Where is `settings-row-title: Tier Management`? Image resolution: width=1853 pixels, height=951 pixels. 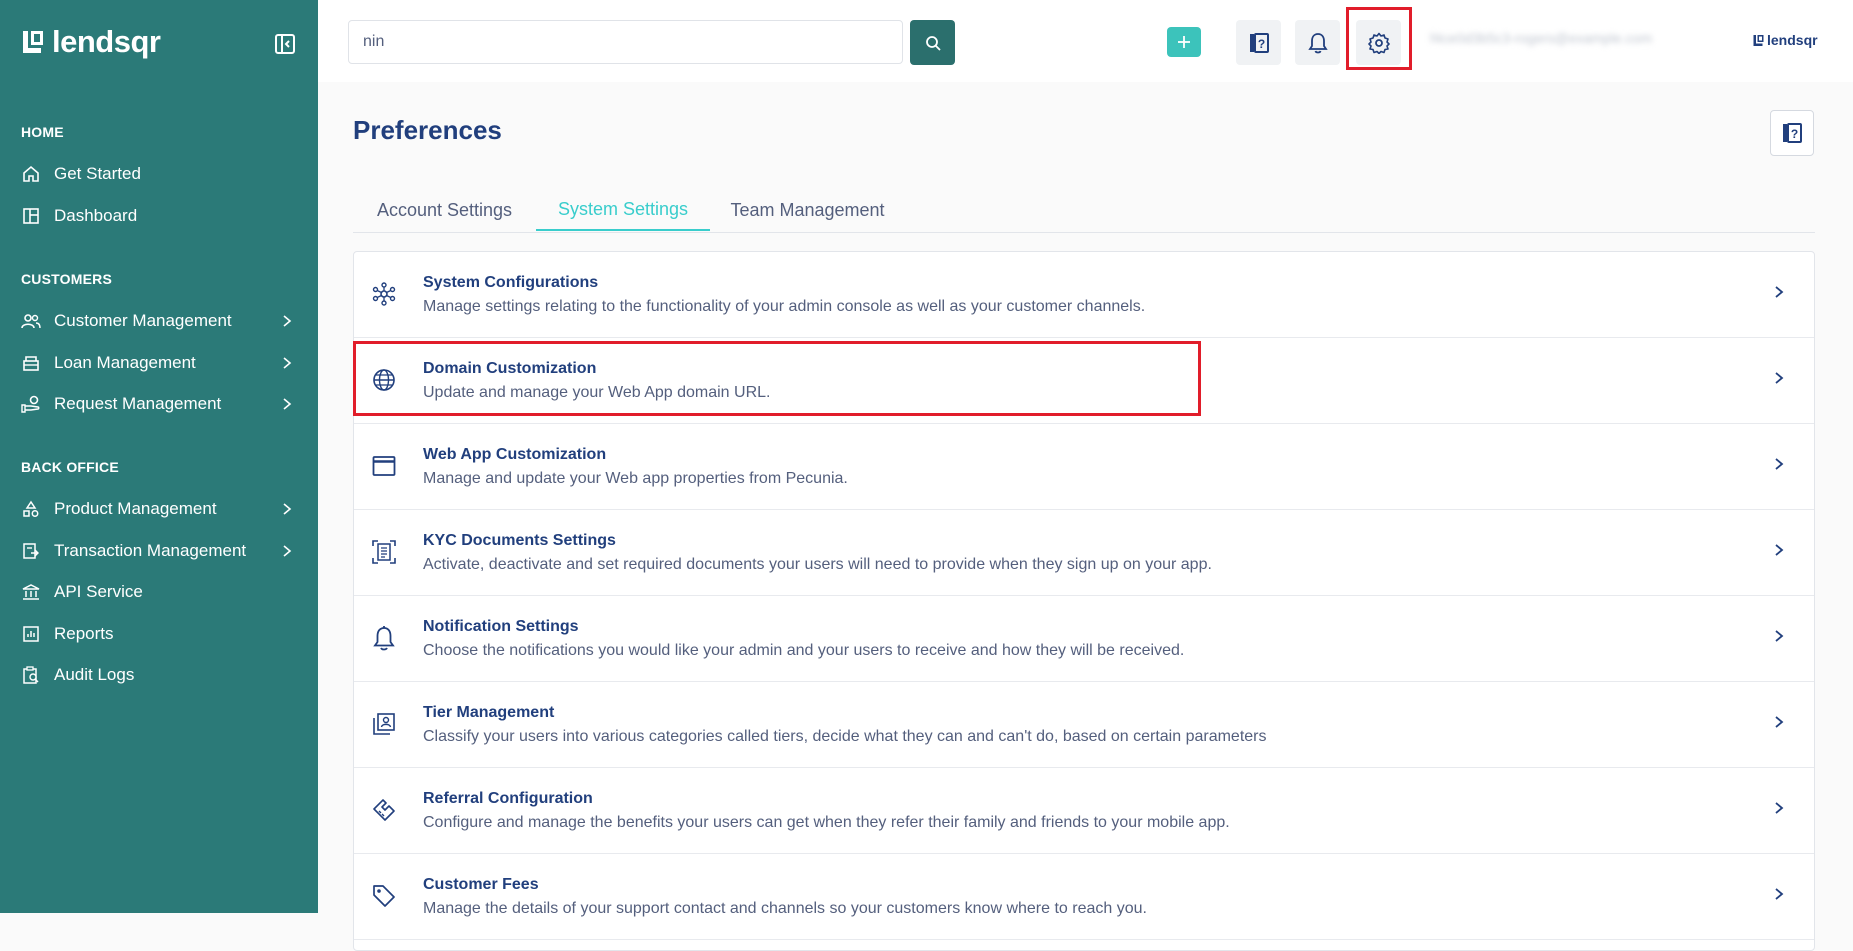 settings-row-title: Tier Management is located at coordinates (489, 712).